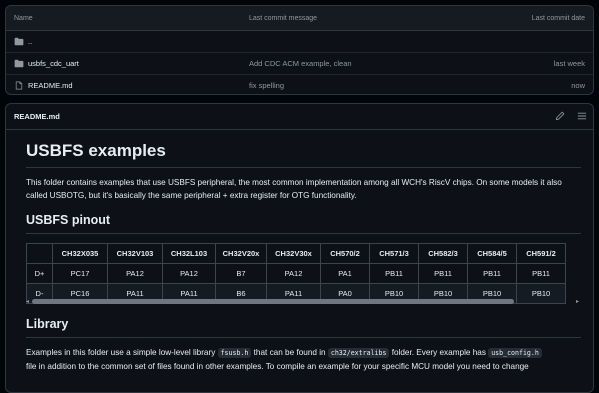 This screenshot has height=393, width=599. What do you see at coordinates (27, 301) in the screenshot?
I see `scroll-left-arrow-icon: ◂` at bounding box center [27, 301].